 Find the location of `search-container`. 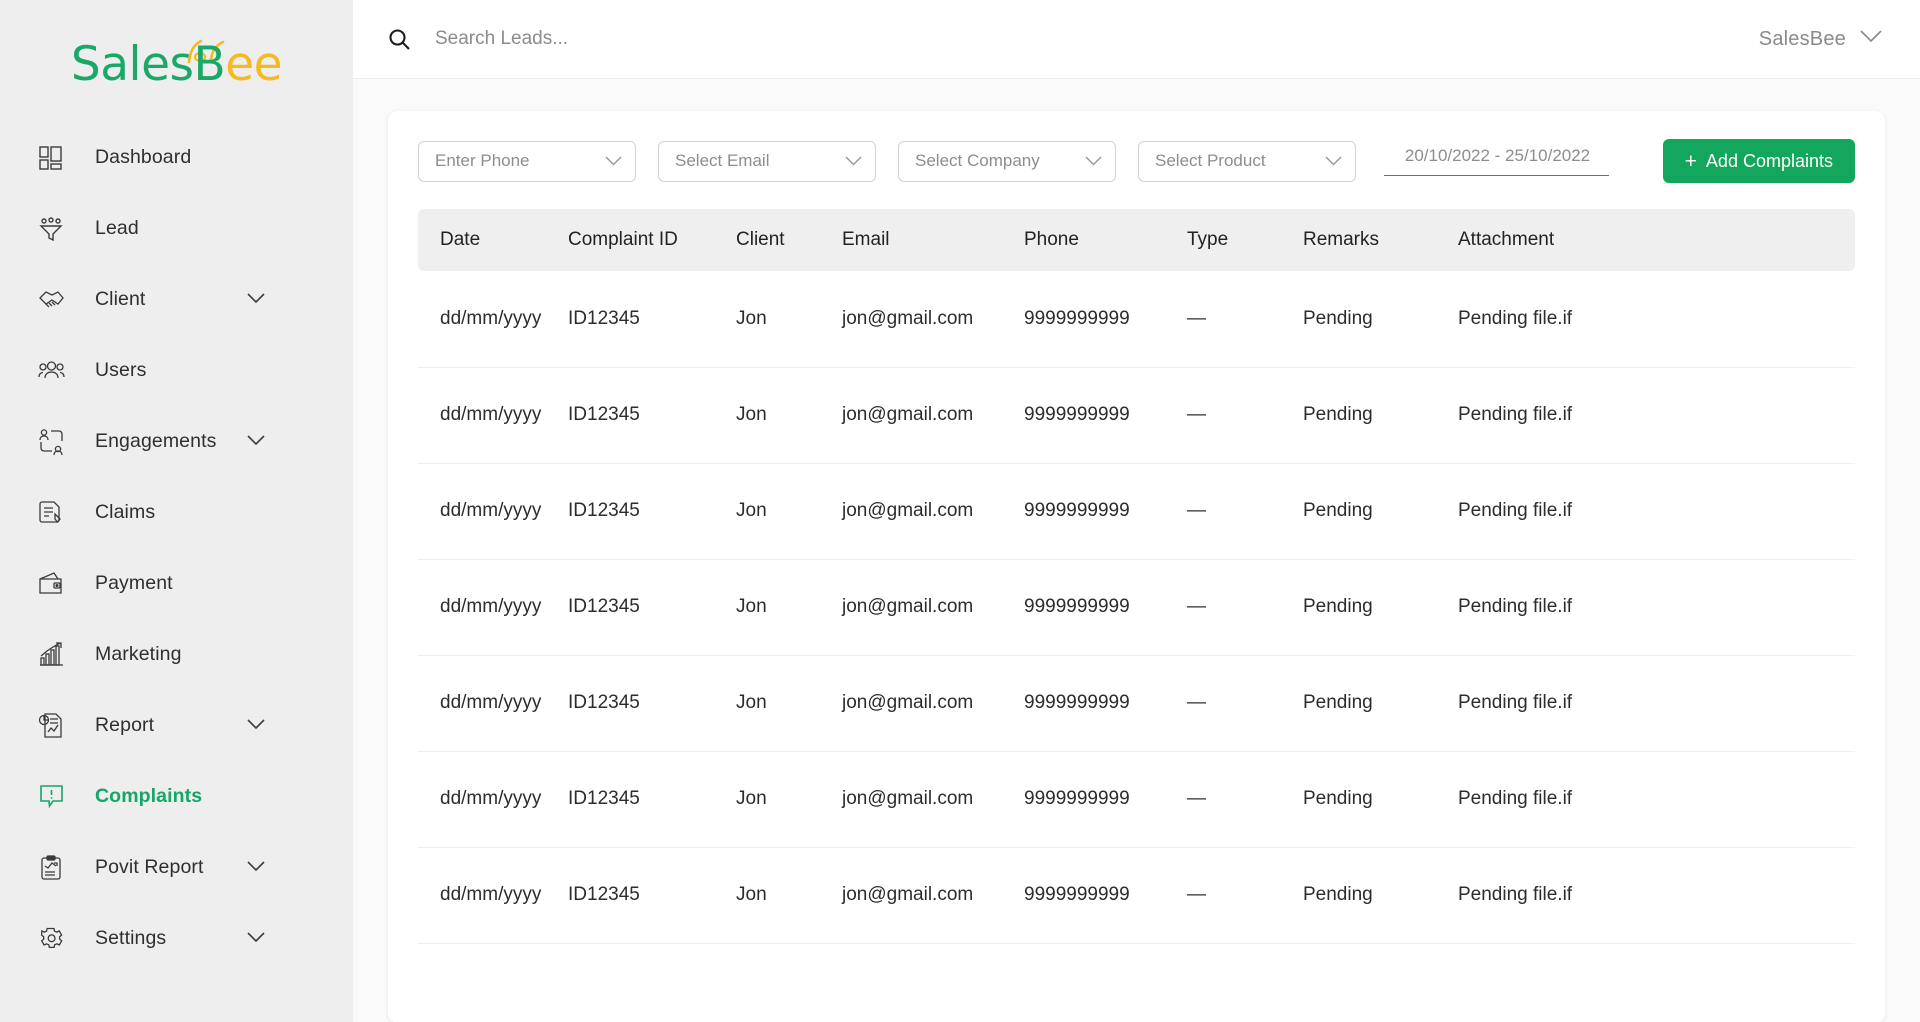

search-container is located at coordinates (1073, 39).